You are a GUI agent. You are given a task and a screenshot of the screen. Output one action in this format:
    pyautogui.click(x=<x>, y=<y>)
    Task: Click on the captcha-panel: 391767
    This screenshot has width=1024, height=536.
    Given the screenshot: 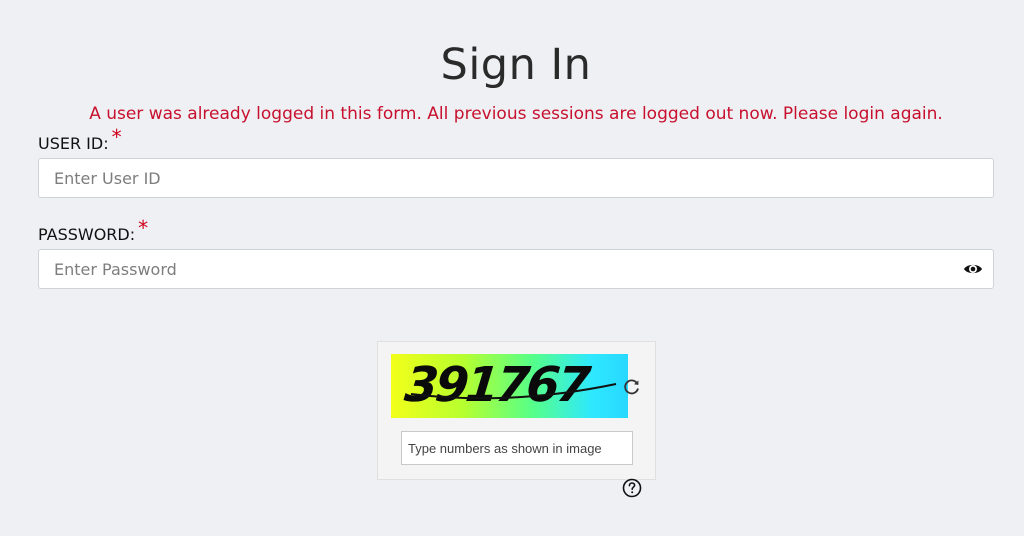 What is the action you would take?
    pyautogui.click(x=516, y=410)
    